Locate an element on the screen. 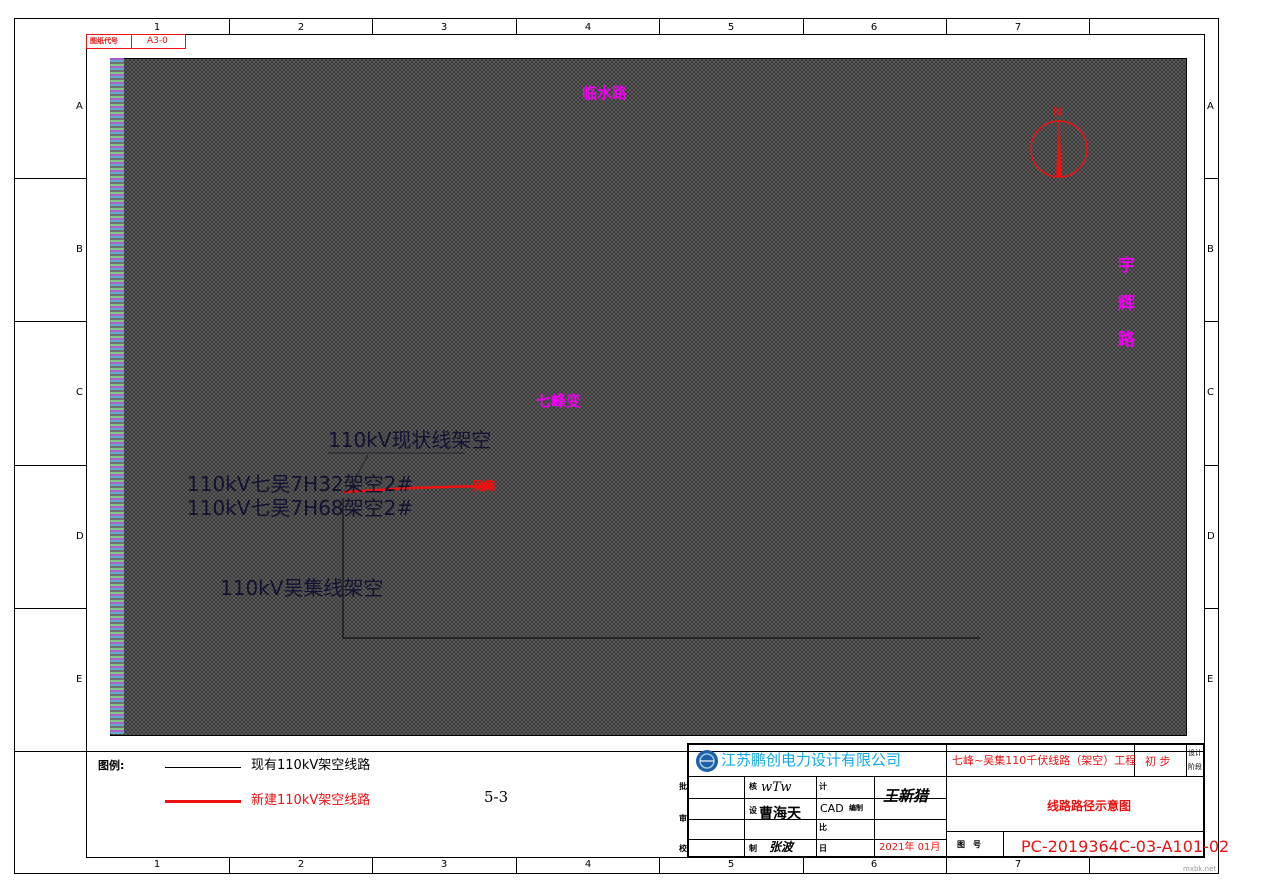  grid-row-a-right: A is located at coordinates (1210, 106).